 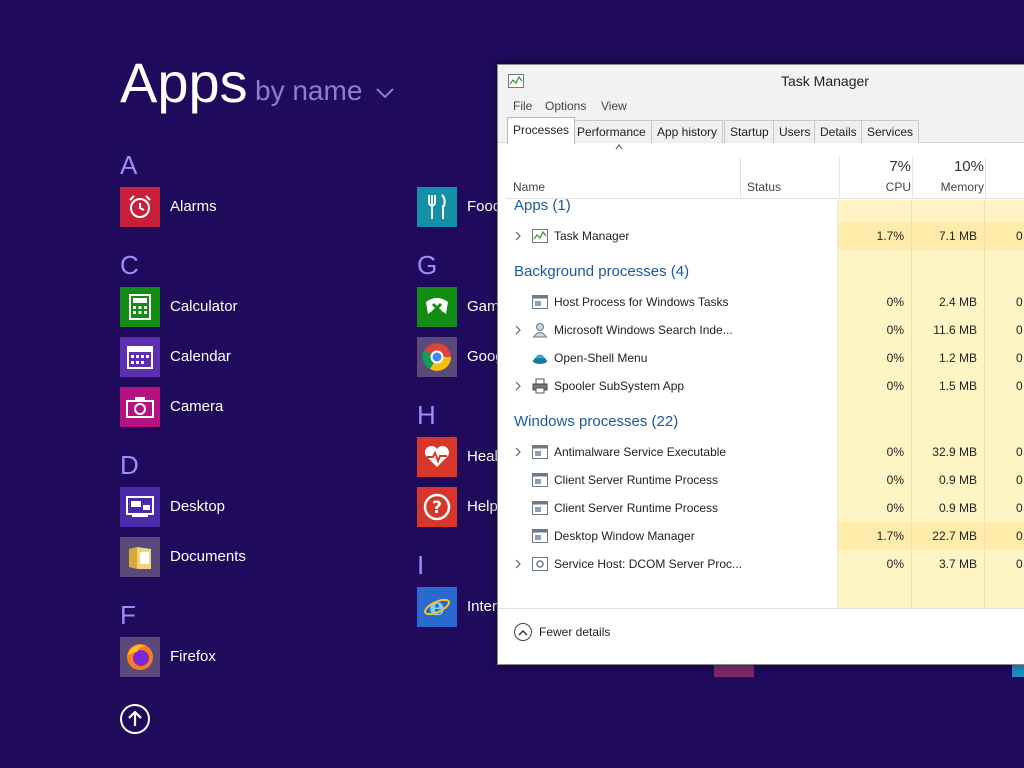 What do you see at coordinates (641, 302) in the screenshot?
I see `process-name: Host Process for Windows Tasks` at bounding box center [641, 302].